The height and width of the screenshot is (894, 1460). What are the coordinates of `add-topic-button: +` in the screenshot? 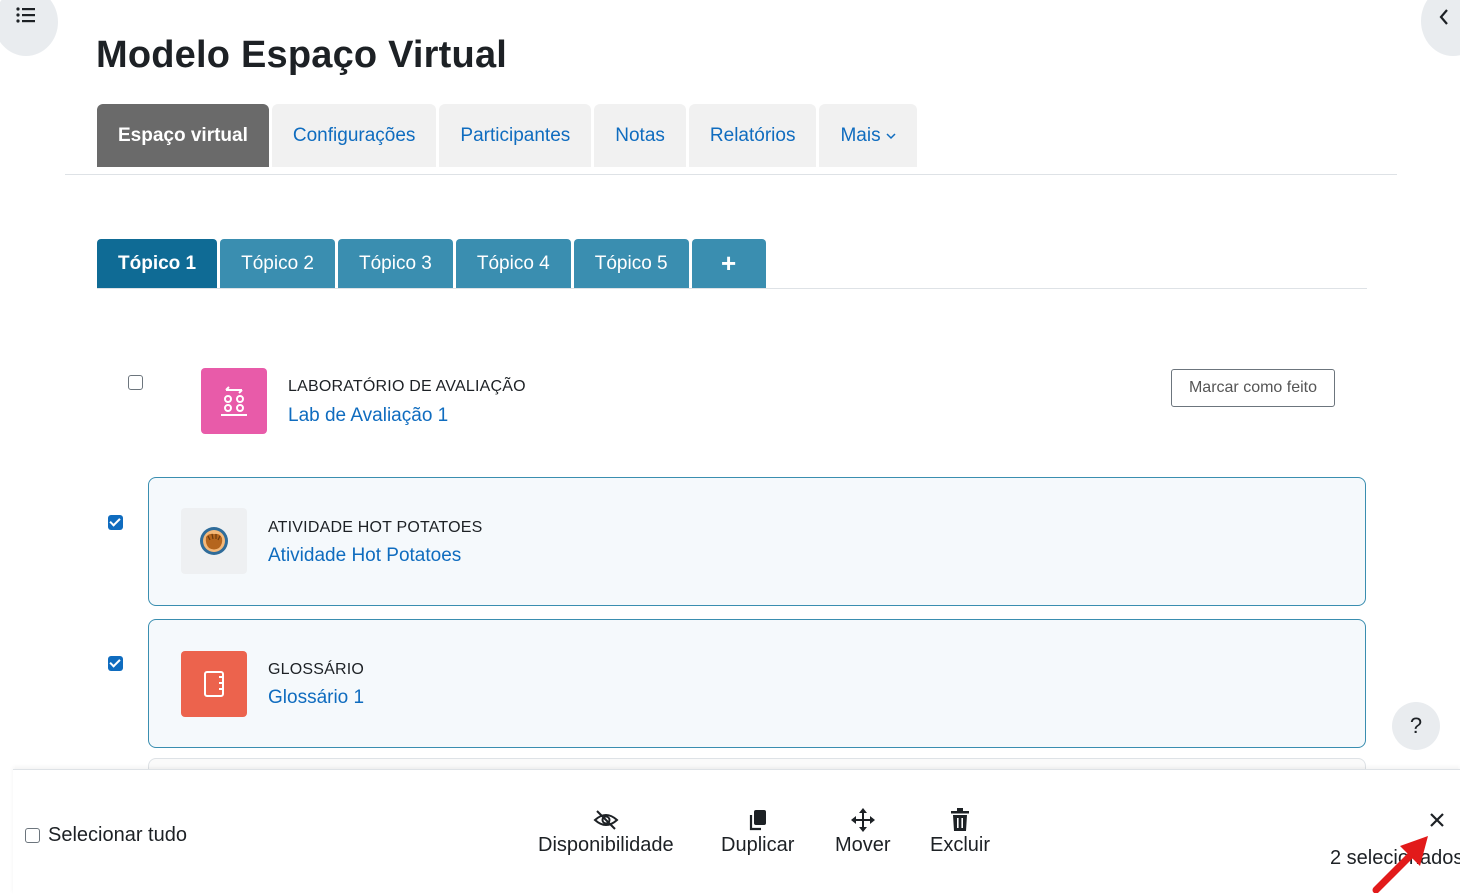 It's located at (728, 263).